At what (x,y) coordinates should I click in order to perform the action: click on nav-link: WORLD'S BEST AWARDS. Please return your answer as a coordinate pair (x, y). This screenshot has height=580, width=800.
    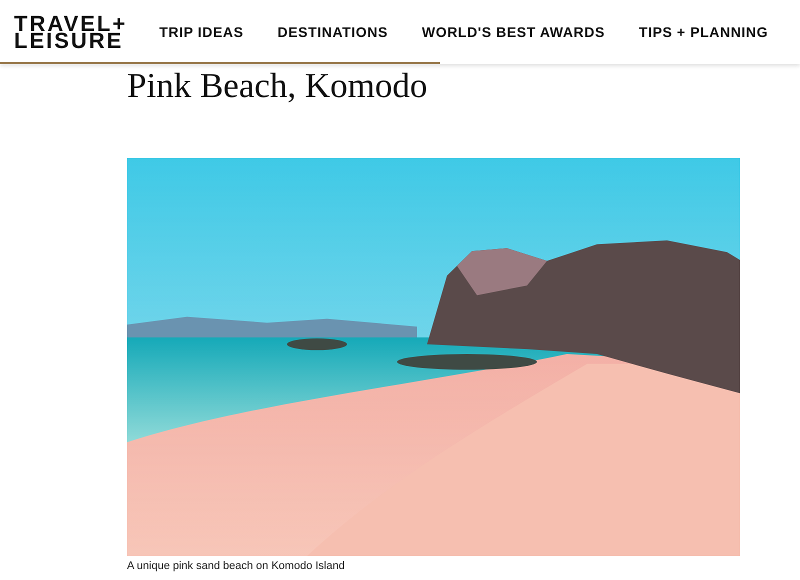
    Looking at the image, I should click on (513, 32).